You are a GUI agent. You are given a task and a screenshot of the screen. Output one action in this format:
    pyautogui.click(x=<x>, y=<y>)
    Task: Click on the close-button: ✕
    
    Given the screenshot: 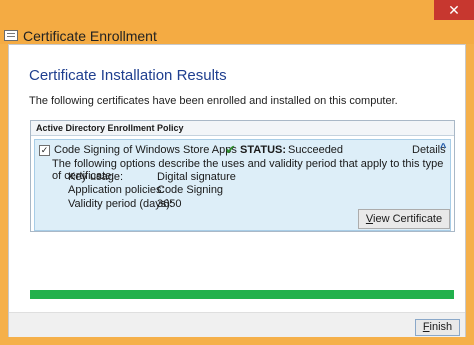 What is the action you would take?
    pyautogui.click(x=454, y=10)
    